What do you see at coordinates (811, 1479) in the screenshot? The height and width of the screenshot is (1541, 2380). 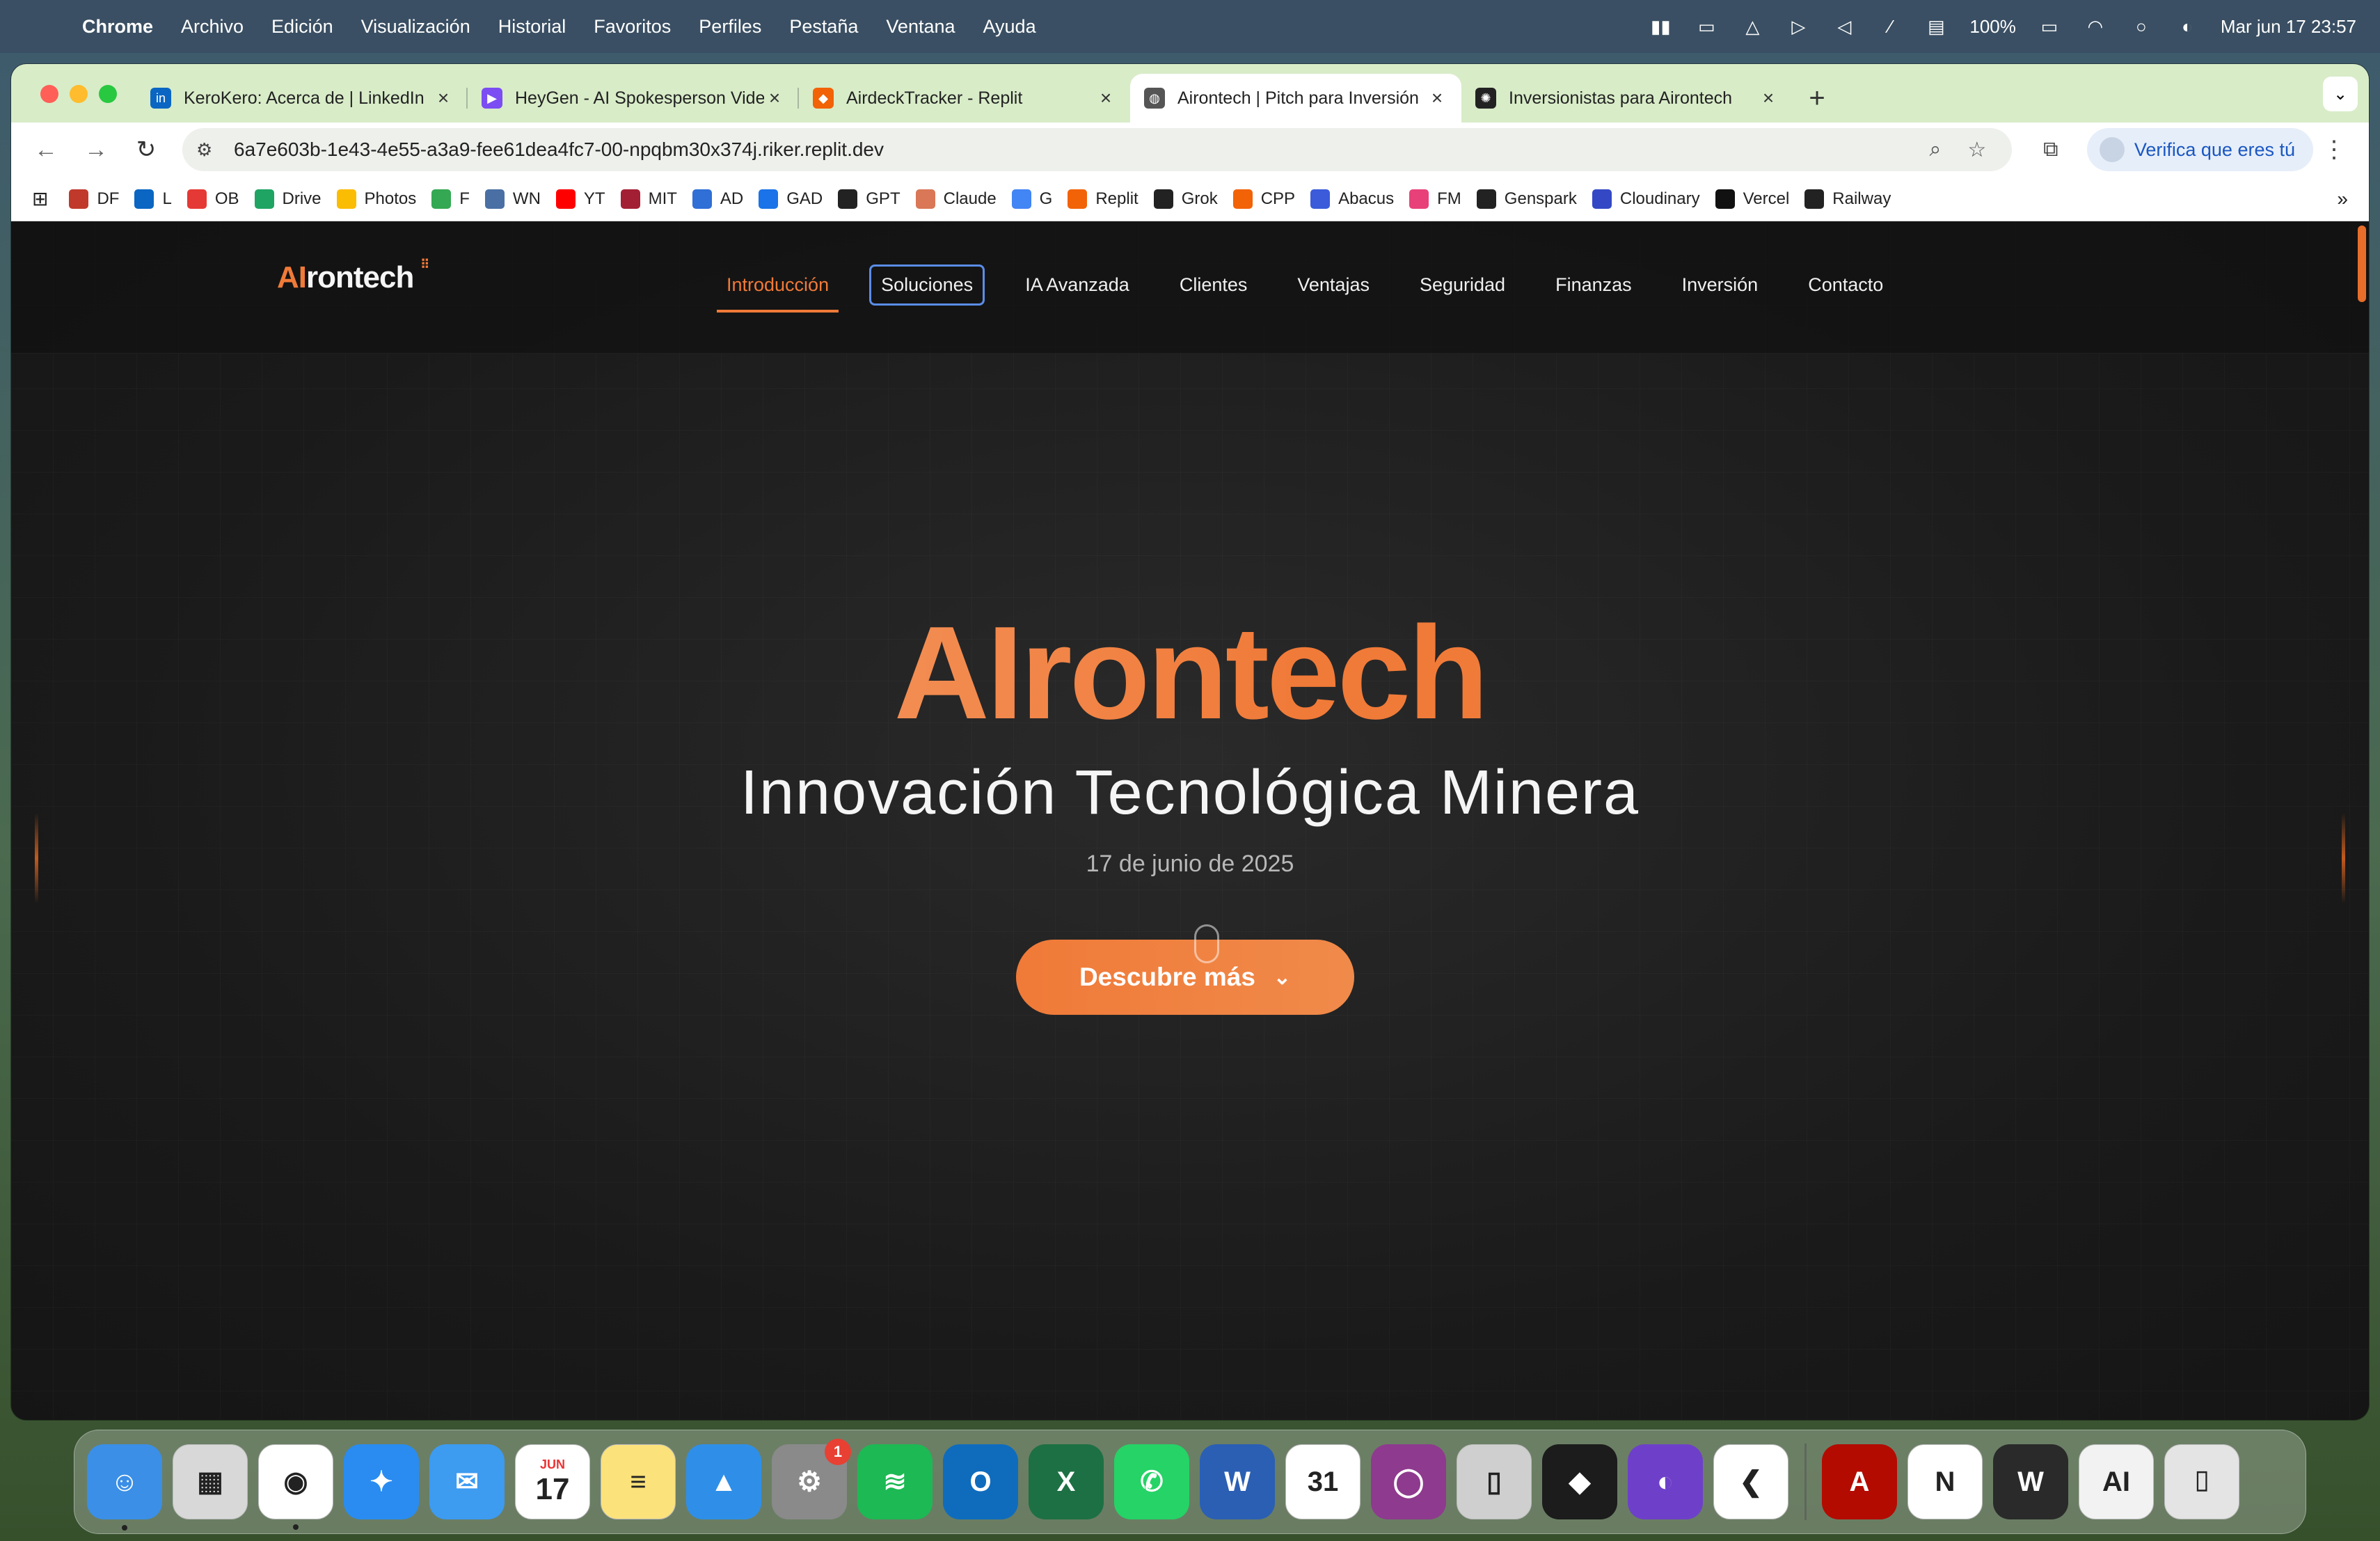 I see `system-settings-icon: ⚙ 1` at bounding box center [811, 1479].